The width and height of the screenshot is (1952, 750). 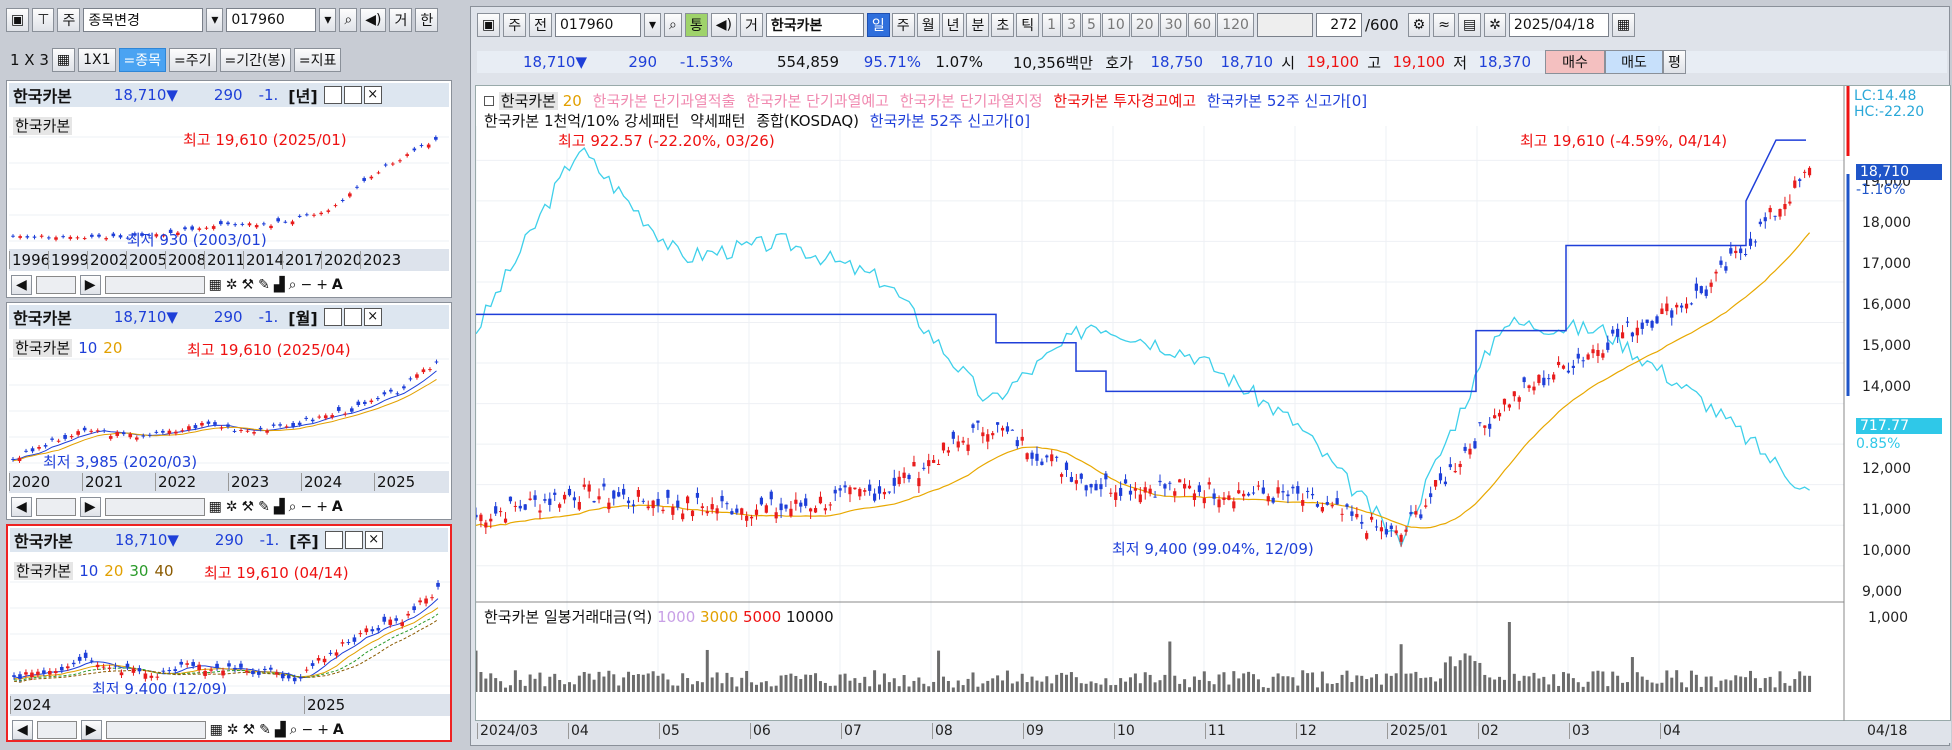 I want to click on type-select: 주, so click(x=69, y=20).